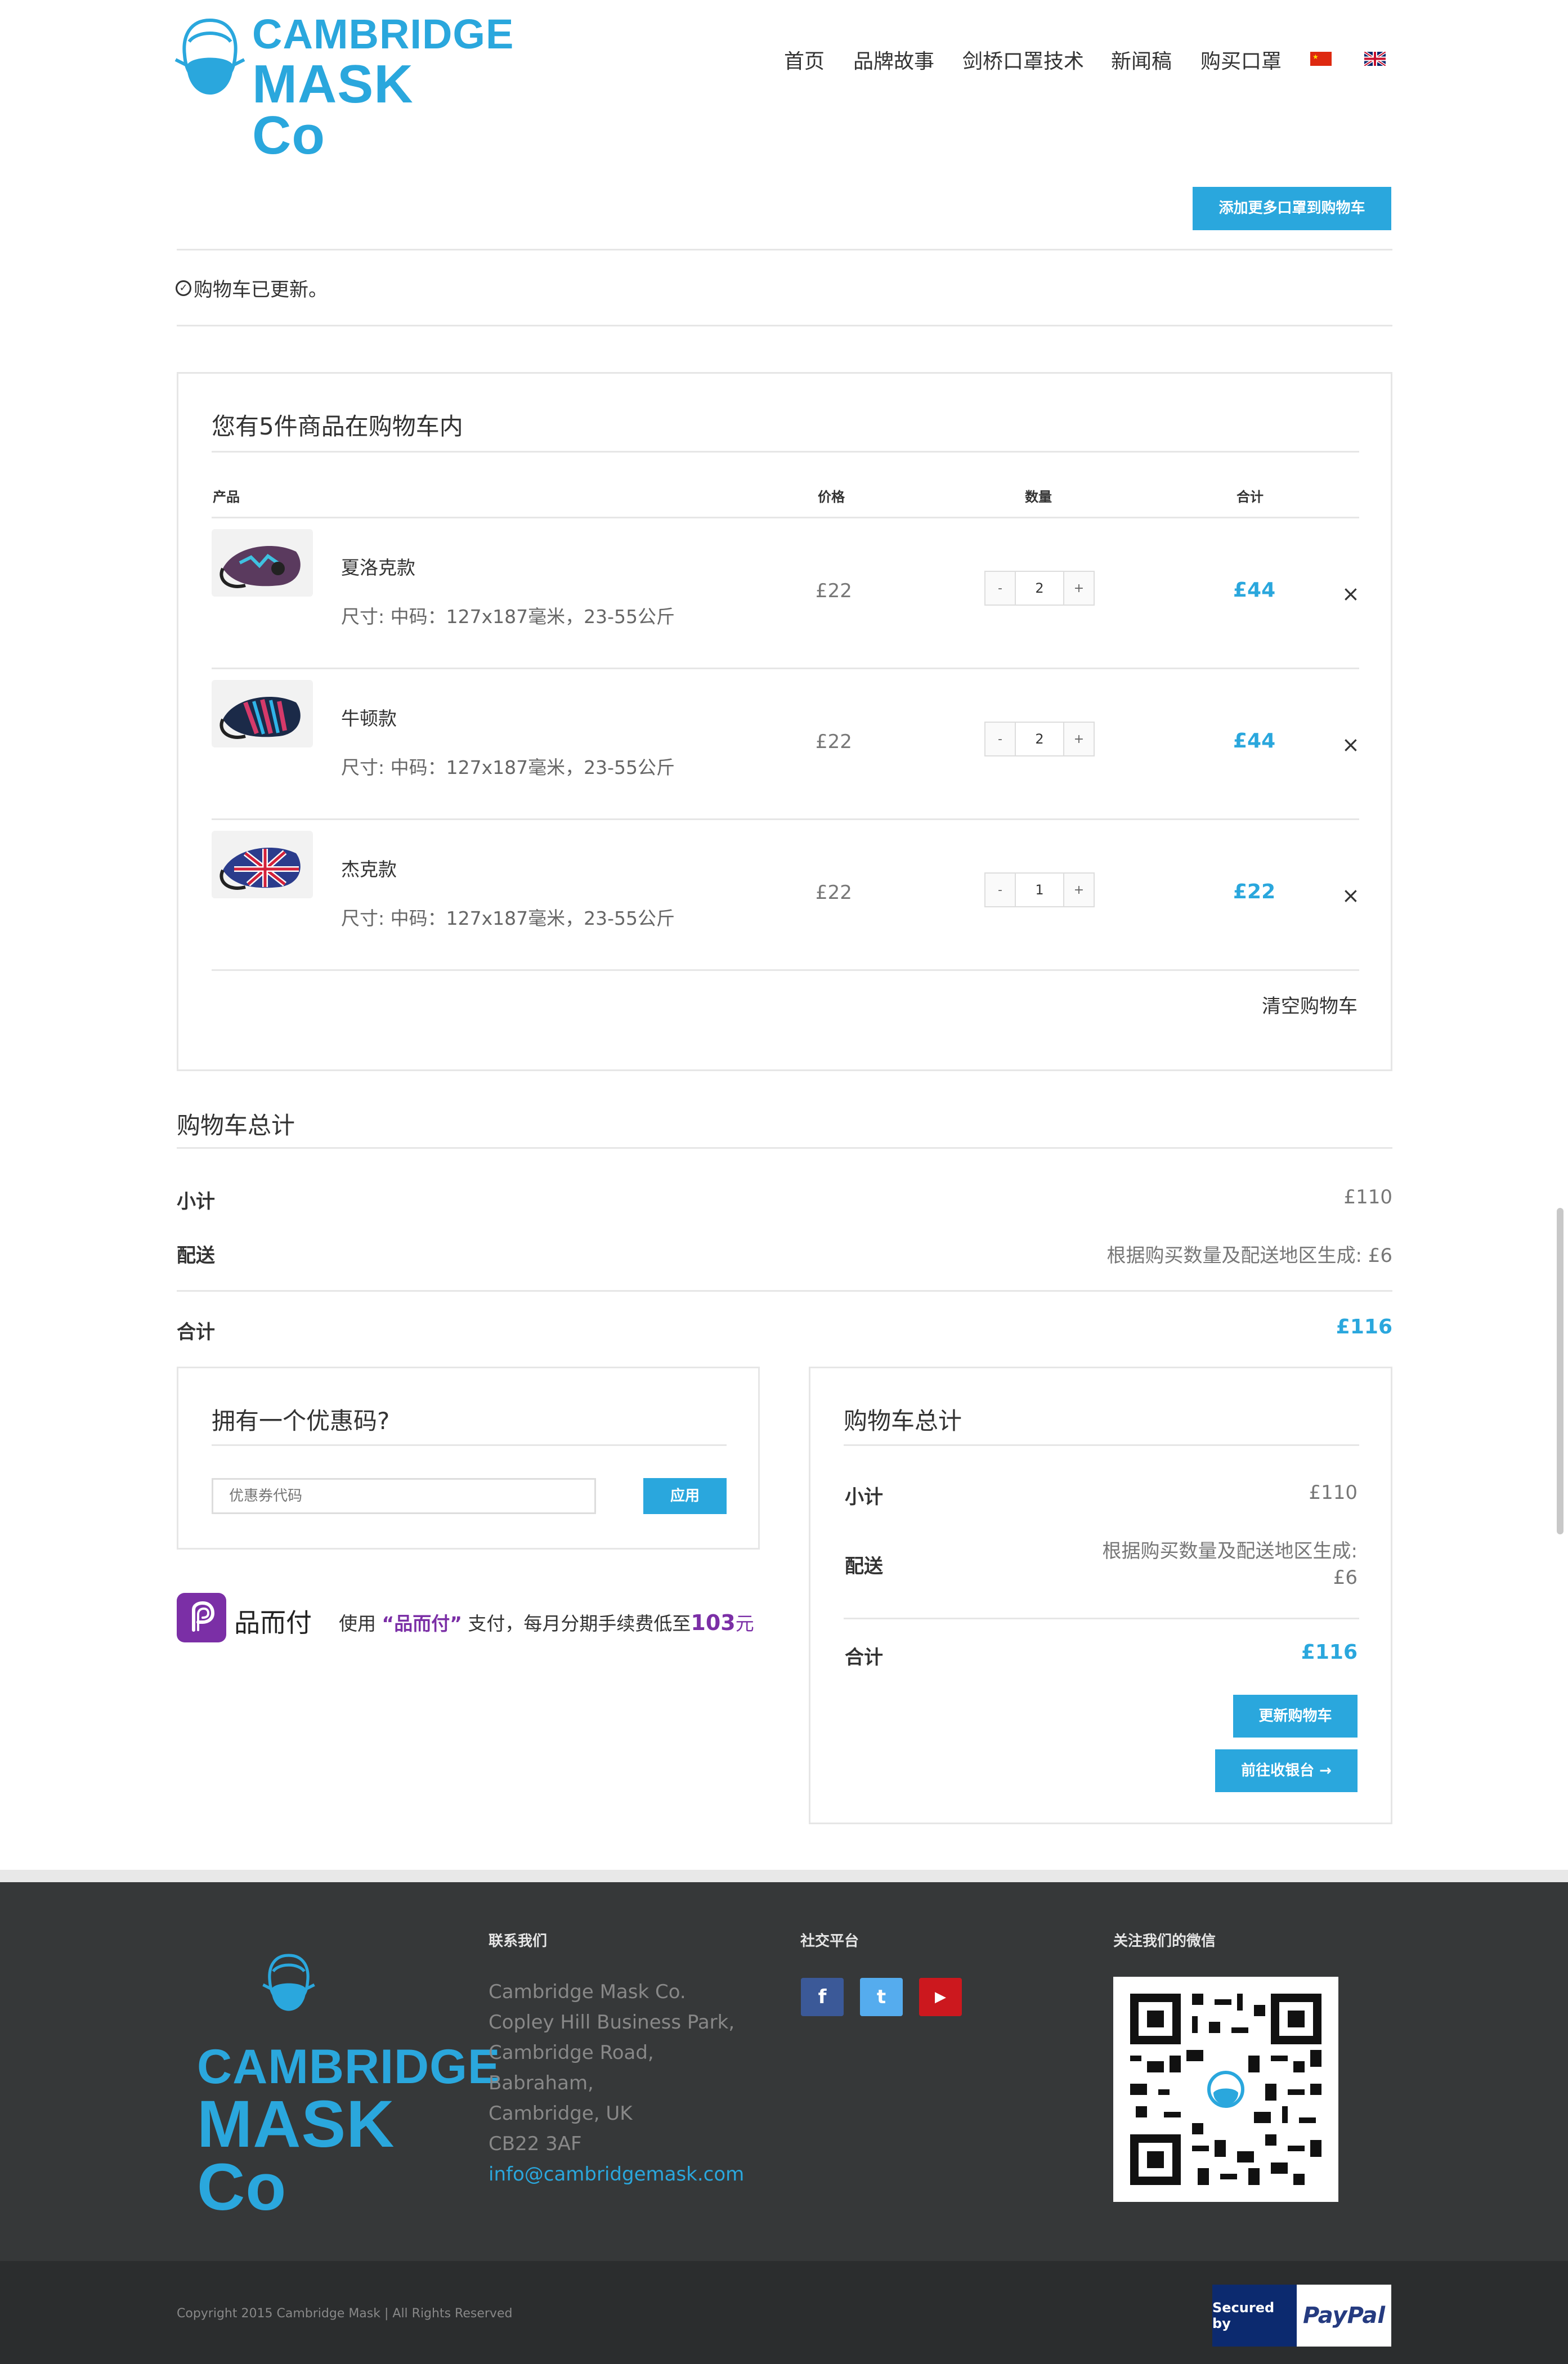  I want to click on nav-press: 新闻稿, so click(1141, 59).